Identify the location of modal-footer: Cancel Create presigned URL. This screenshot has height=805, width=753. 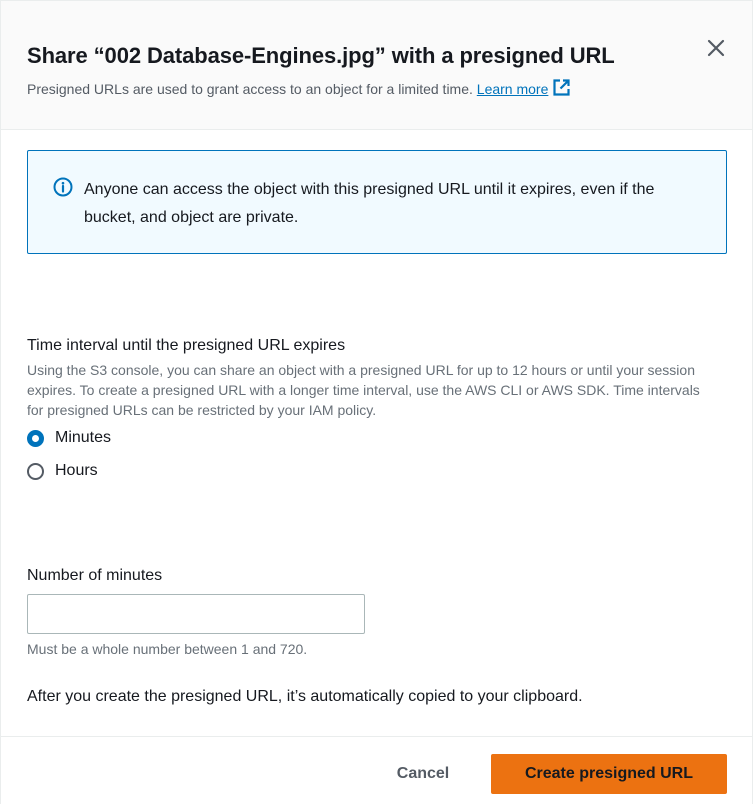
(376, 770).